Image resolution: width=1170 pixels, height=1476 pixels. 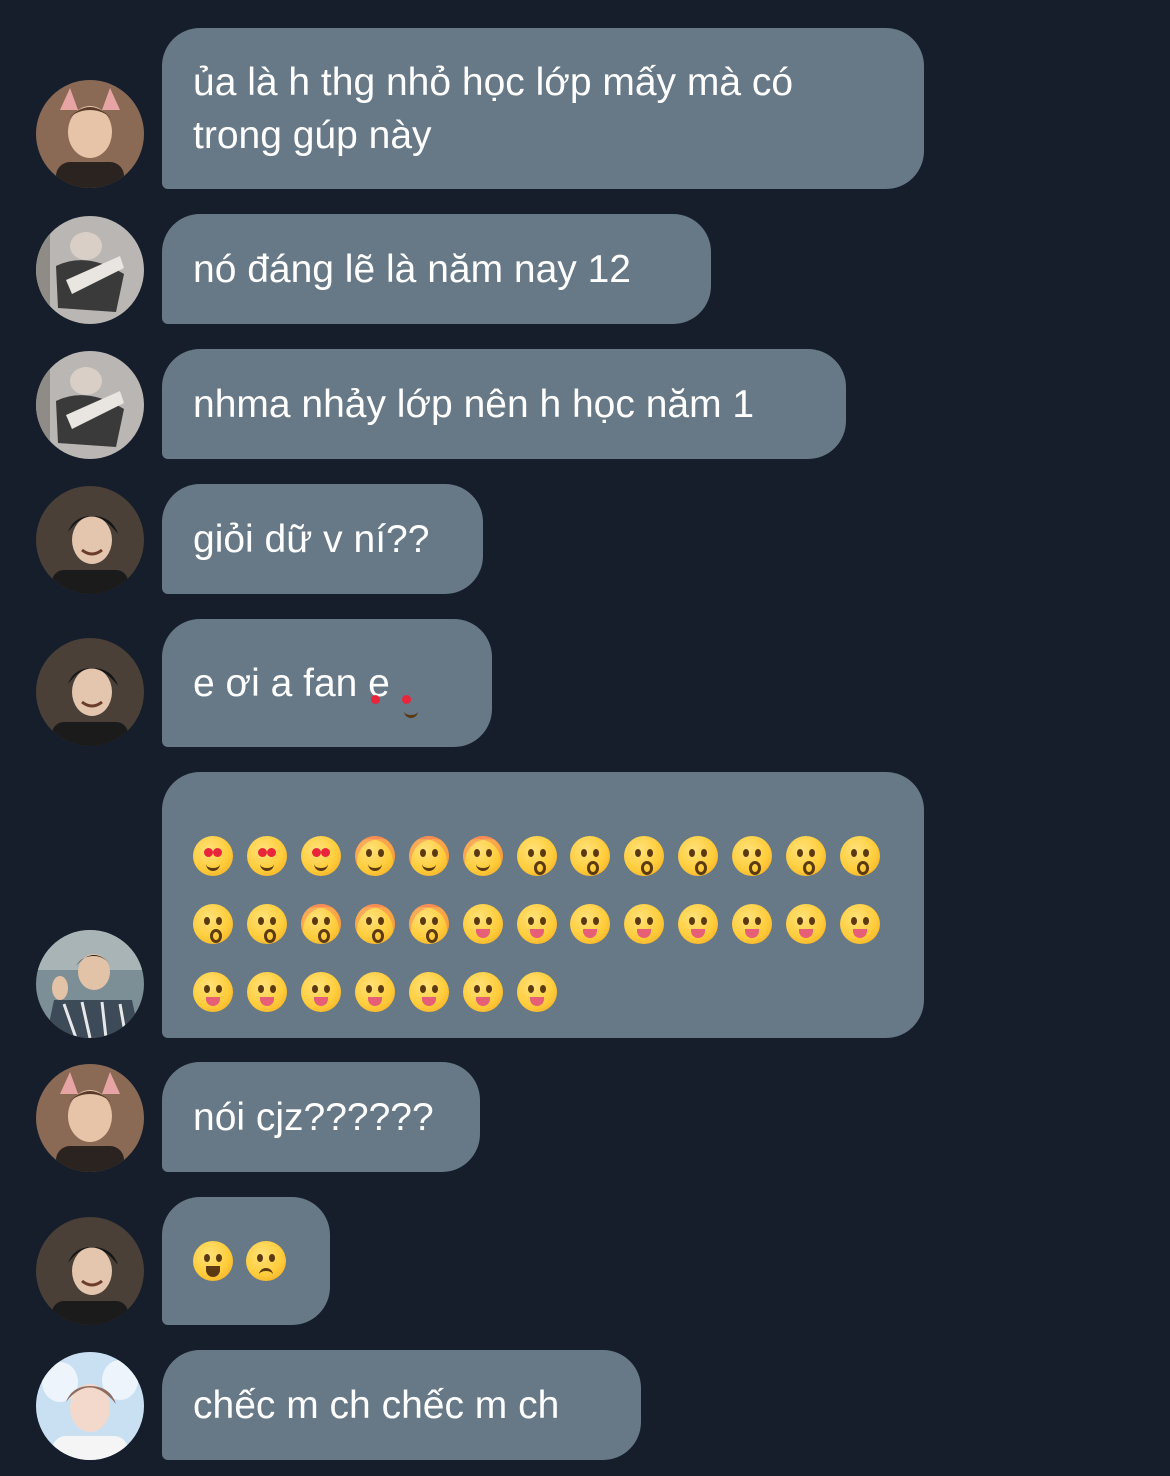 What do you see at coordinates (291, 683) in the screenshot?
I see `message-text: e ơi a fan e` at bounding box center [291, 683].